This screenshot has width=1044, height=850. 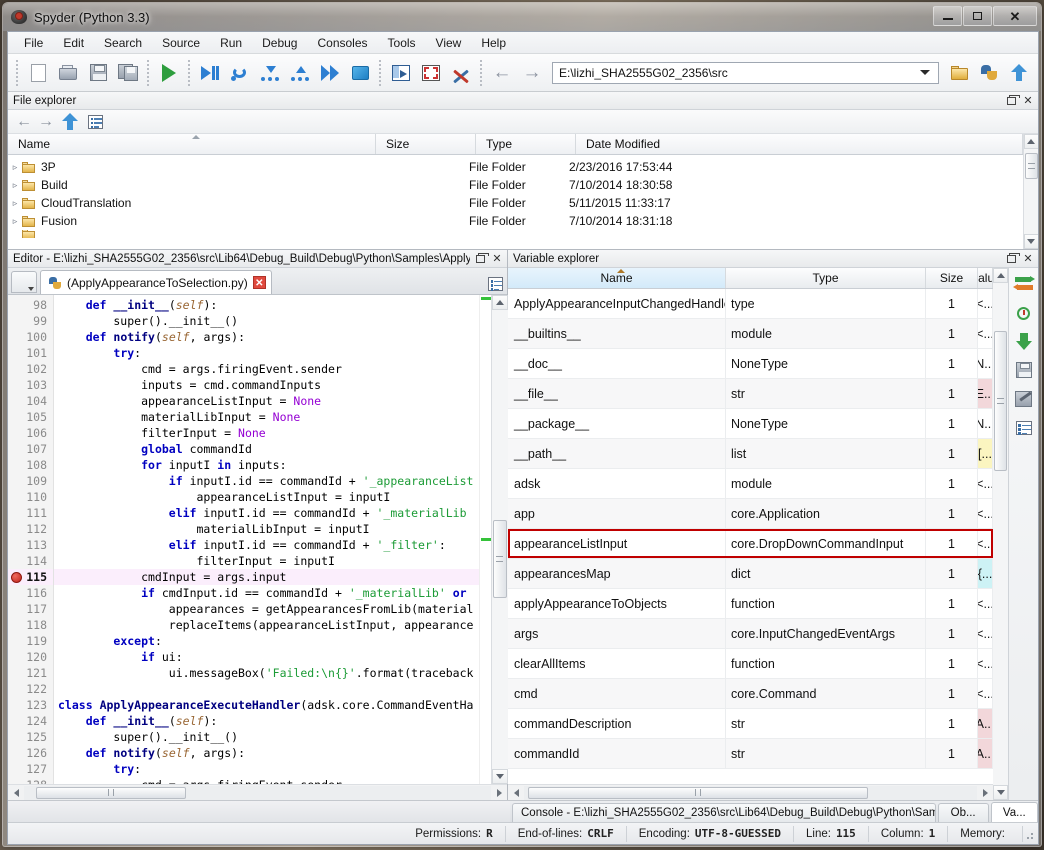 What do you see at coordinates (30, 689) in the screenshot?
I see `line-number: 122` at bounding box center [30, 689].